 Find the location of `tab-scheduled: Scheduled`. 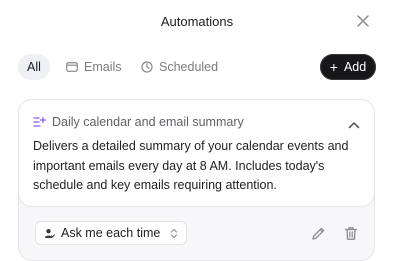

tab-scheduled: Scheduled is located at coordinates (179, 67).